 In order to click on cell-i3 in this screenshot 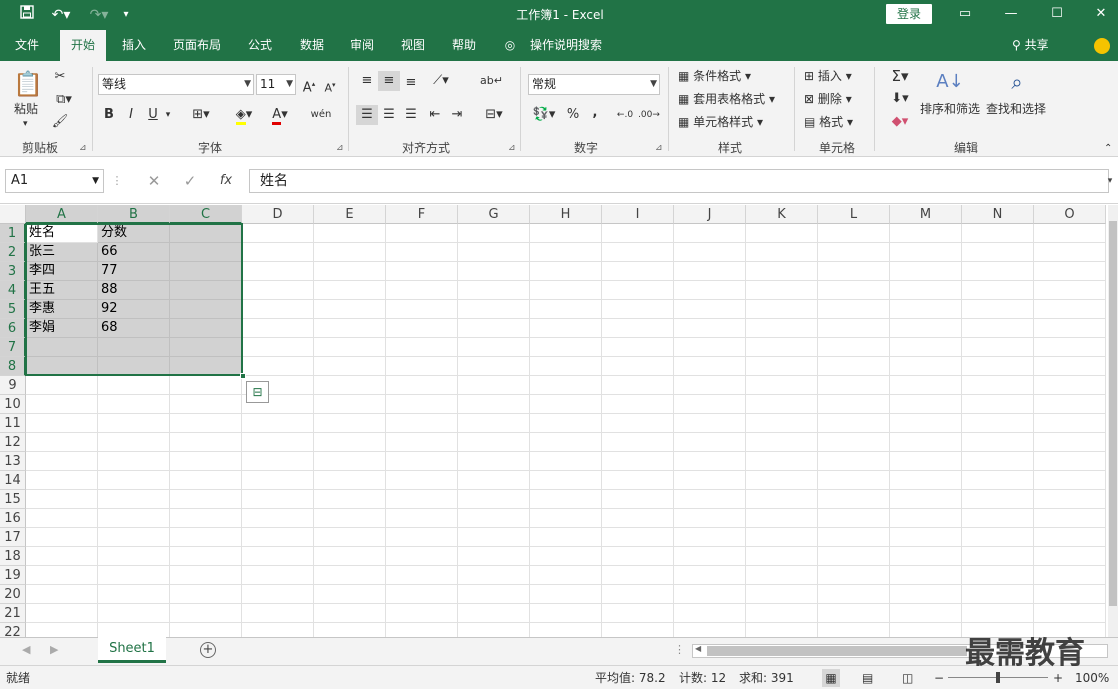, I will do `click(638, 271)`.